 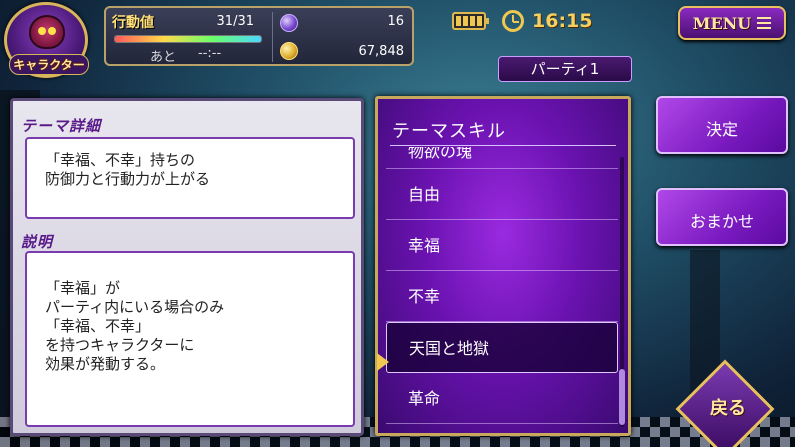 What do you see at coordinates (47, 32) in the screenshot?
I see `demon-mascot-icon` at bounding box center [47, 32].